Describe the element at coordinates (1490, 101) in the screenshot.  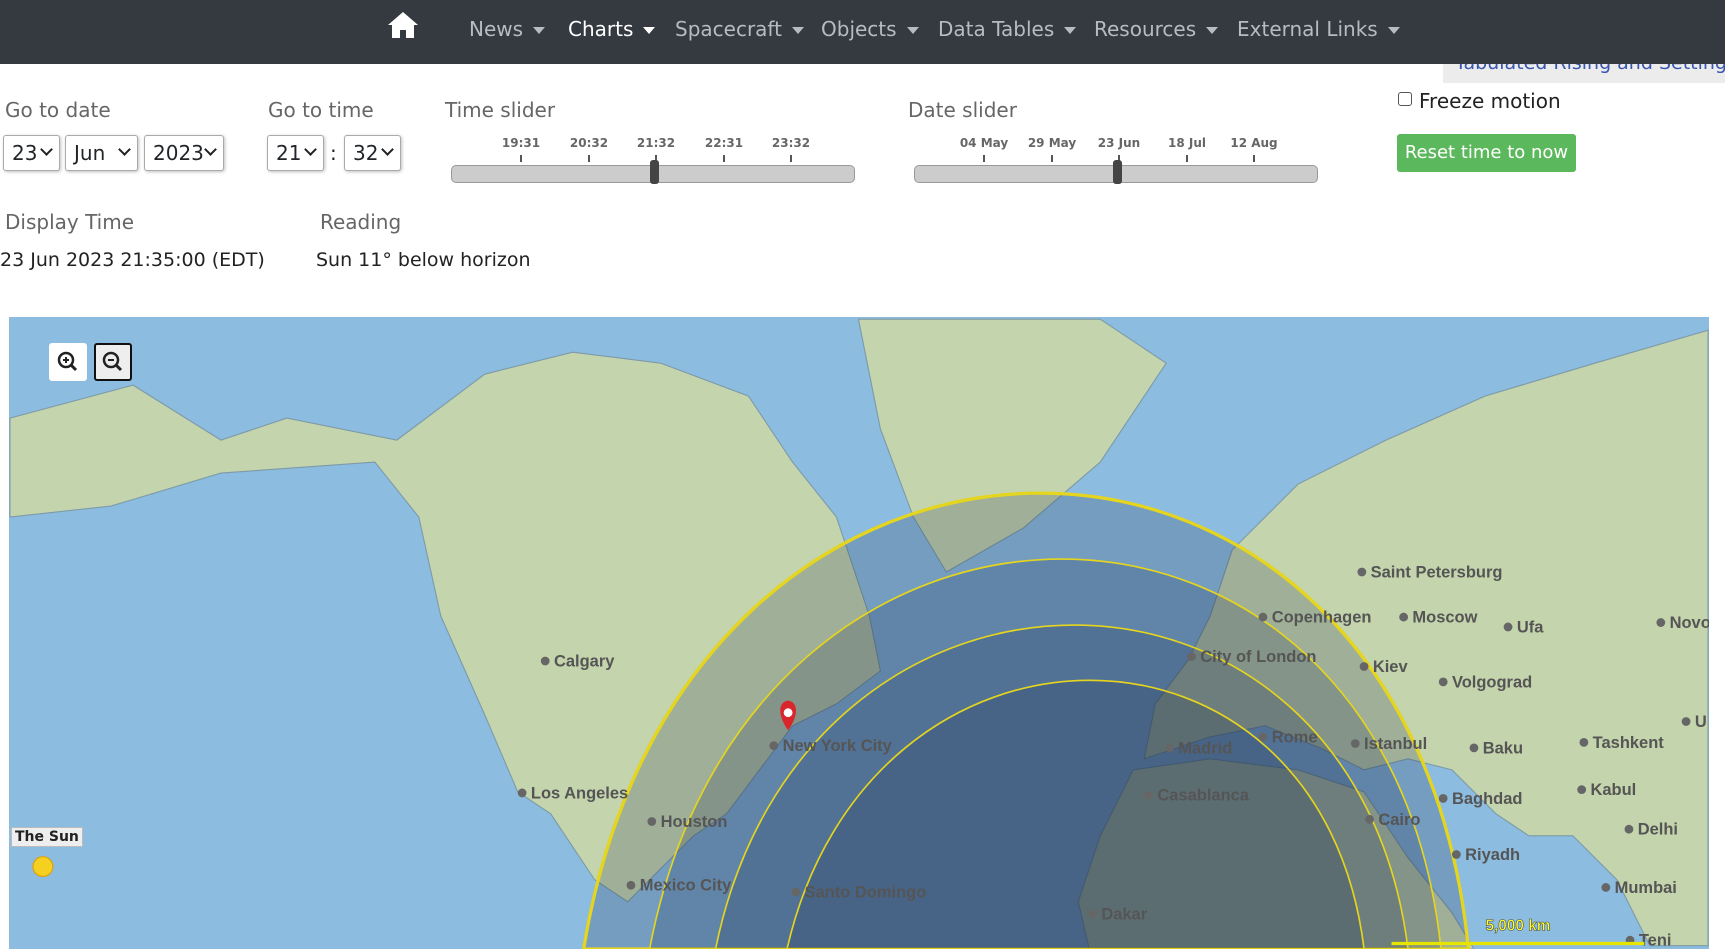
I see `freeze-motion-label: Freeze motion` at that location.